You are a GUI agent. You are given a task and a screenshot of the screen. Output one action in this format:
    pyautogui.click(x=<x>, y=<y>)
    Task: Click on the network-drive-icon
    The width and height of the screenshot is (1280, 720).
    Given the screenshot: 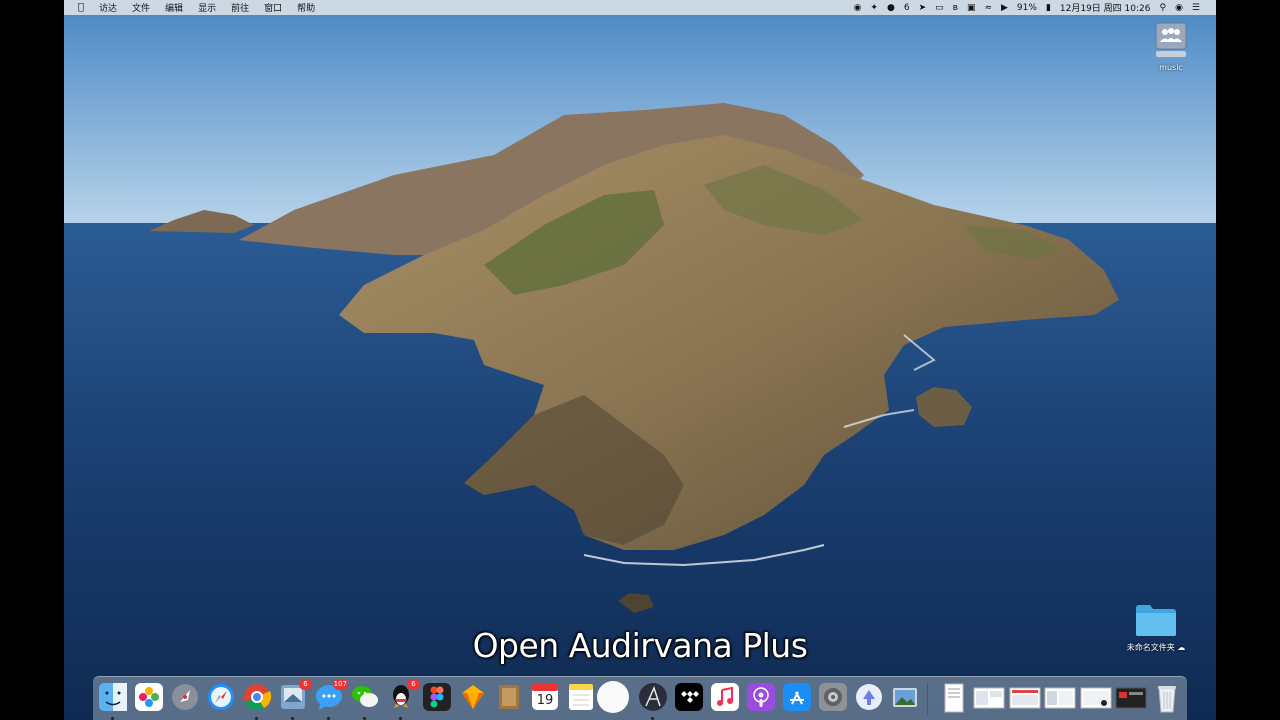 What is the action you would take?
    pyautogui.click(x=1171, y=41)
    